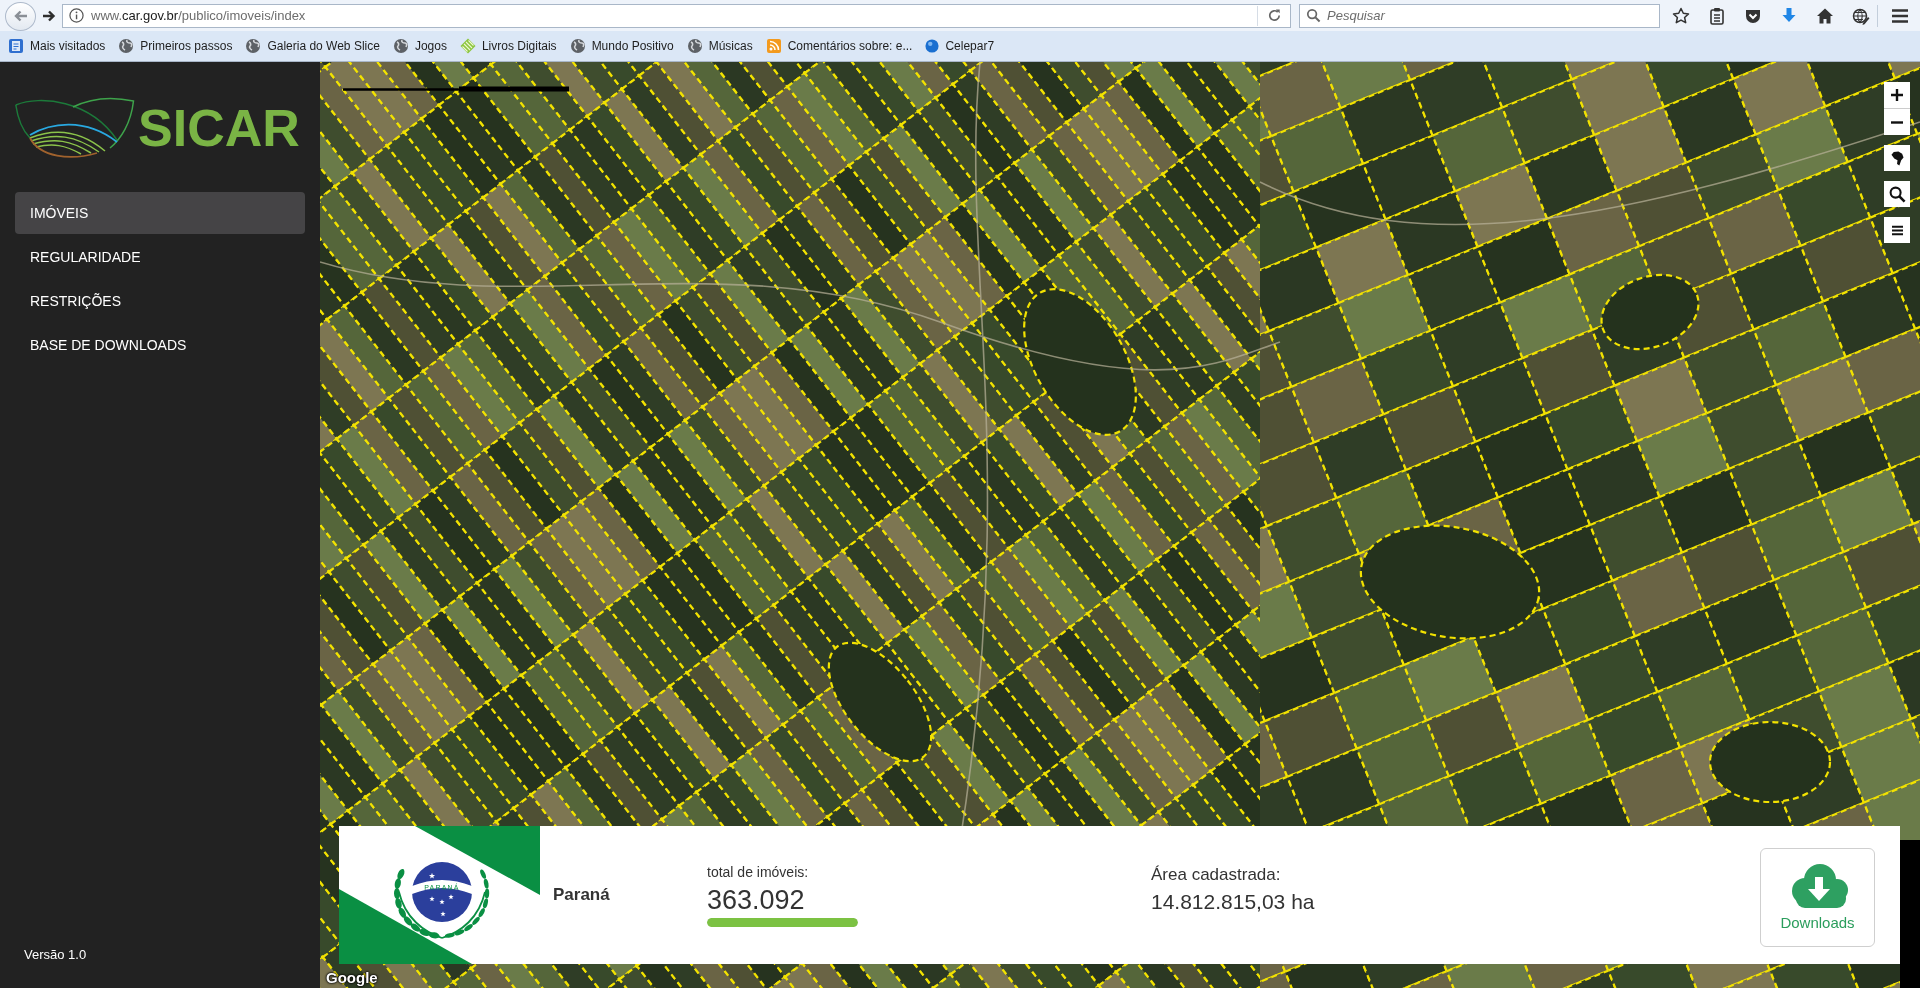  Describe the element at coordinates (160, 301) in the screenshot. I see `nav-item: RESTRIÇÕES` at that location.